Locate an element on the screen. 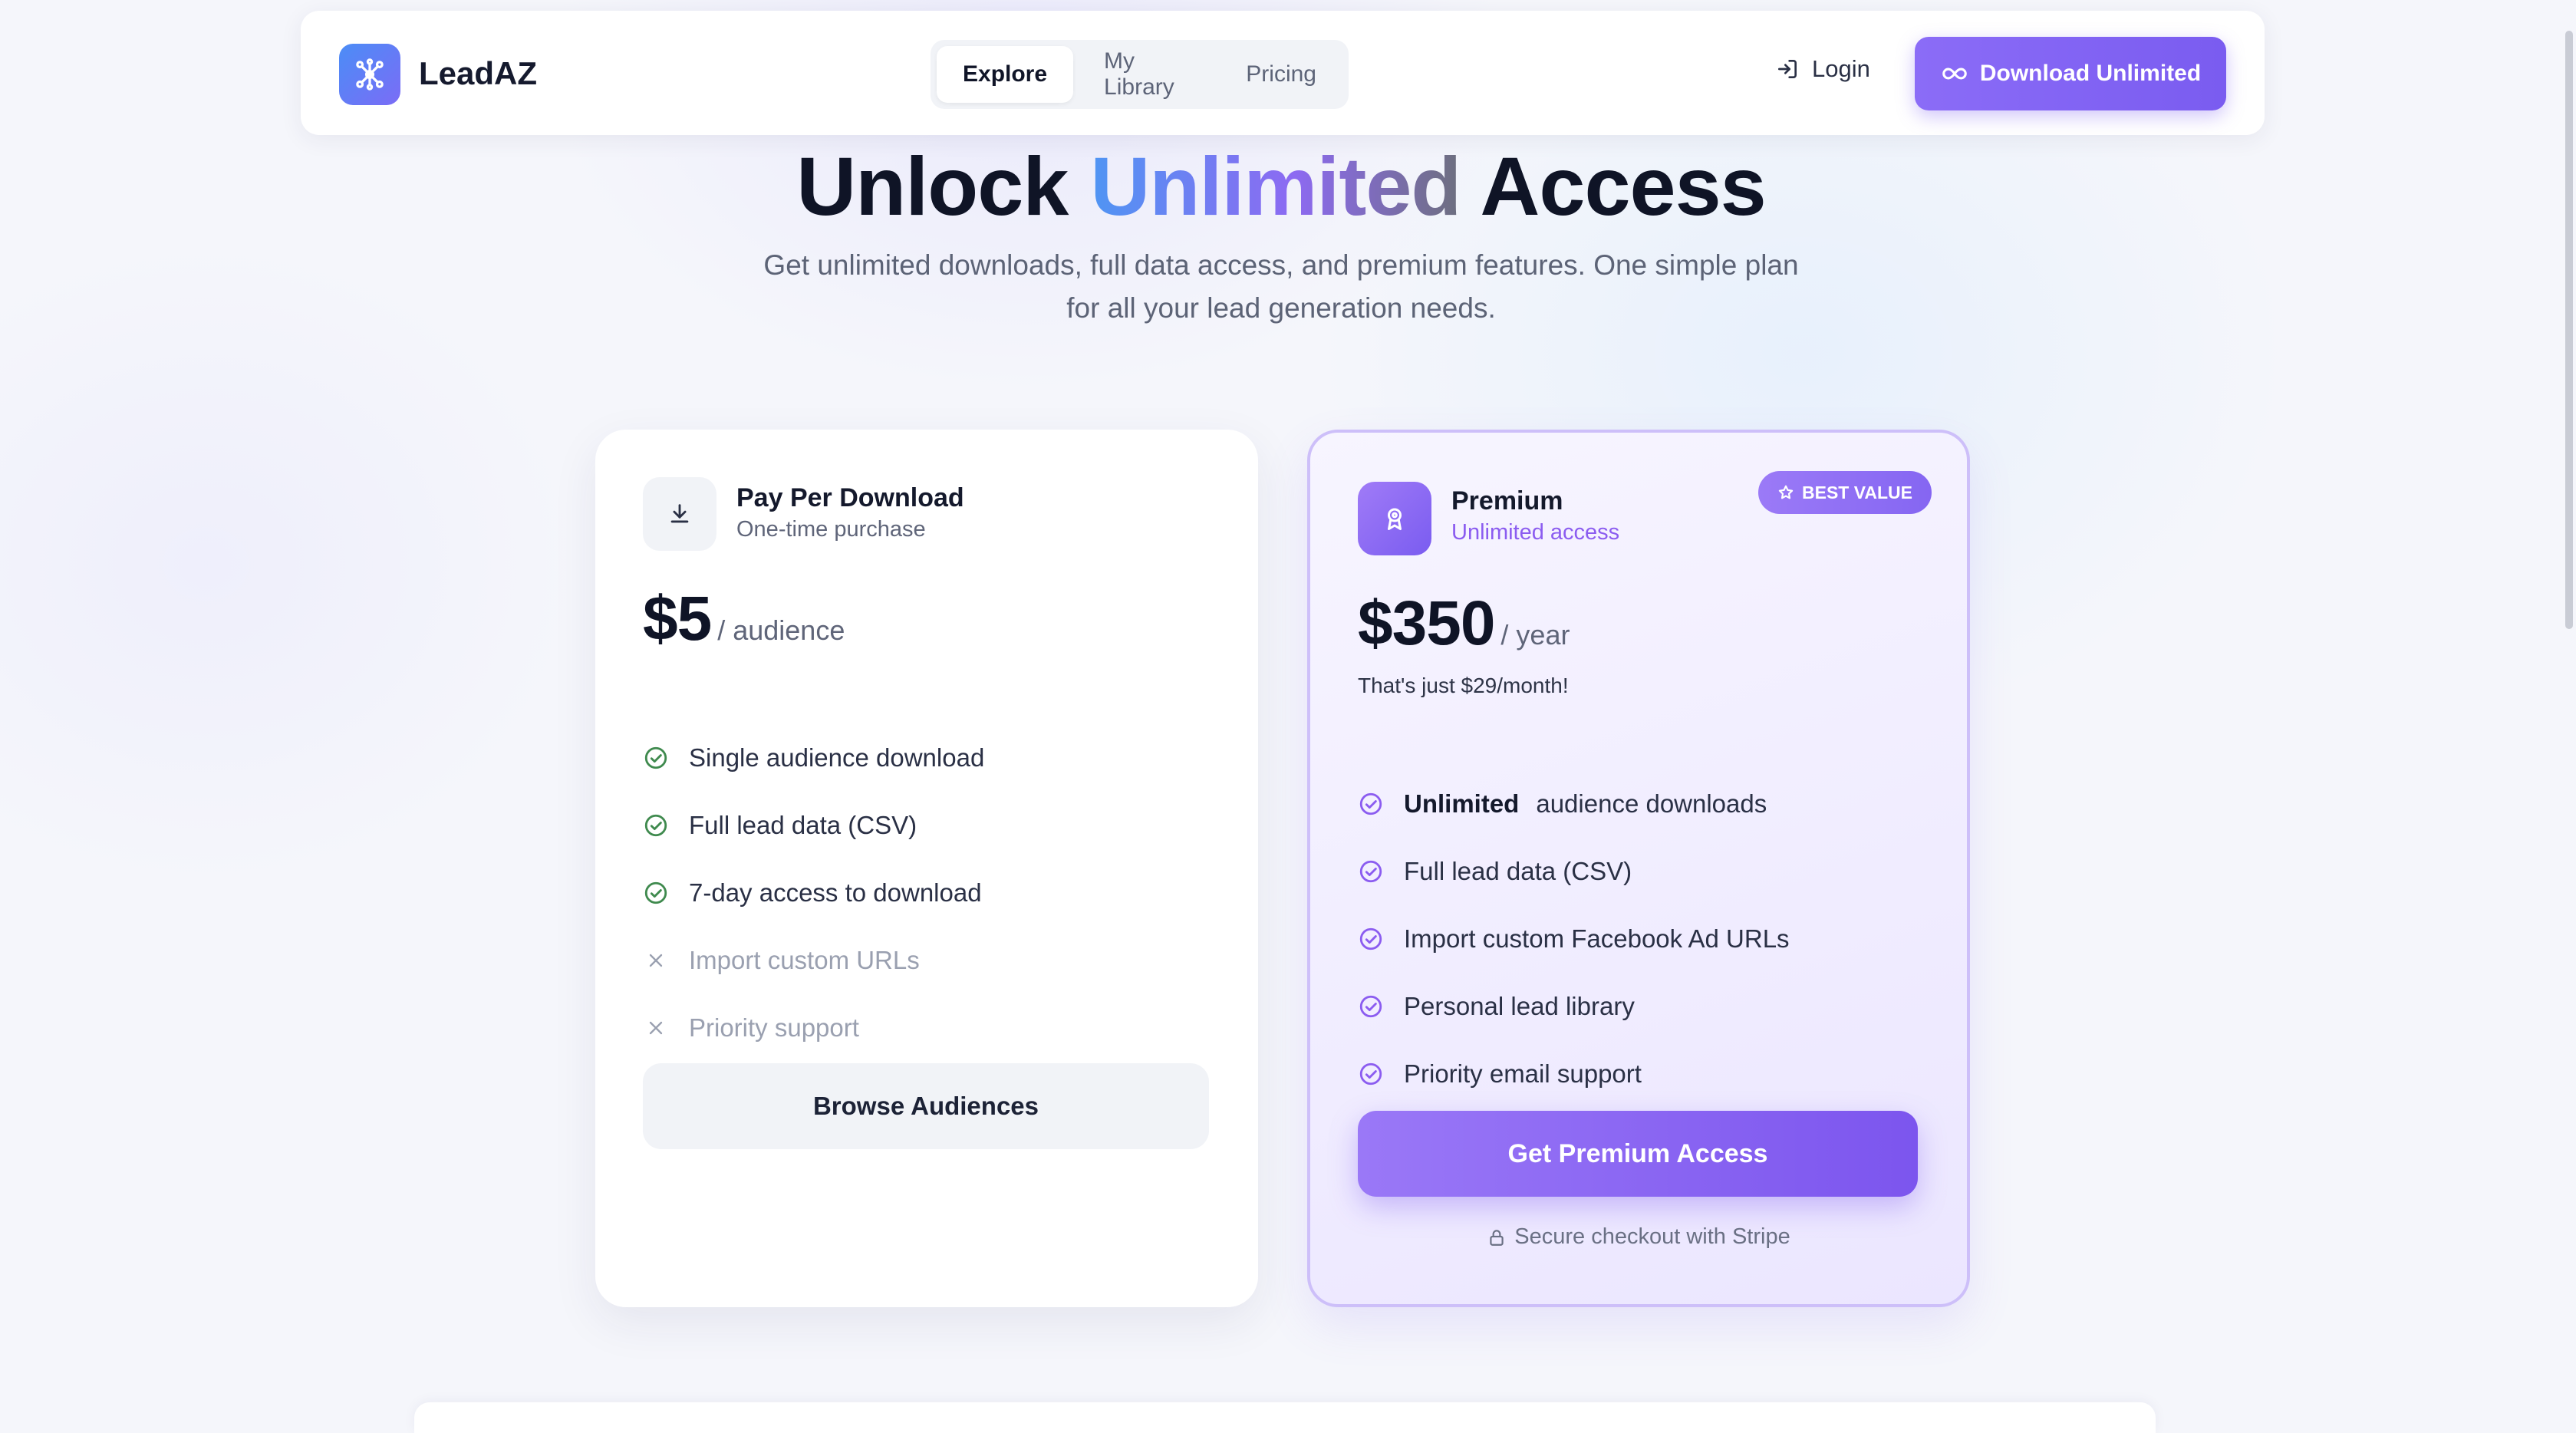 Image resolution: width=2576 pixels, height=1433 pixels. list-item: 7-day access to download is located at coordinates (813, 893).